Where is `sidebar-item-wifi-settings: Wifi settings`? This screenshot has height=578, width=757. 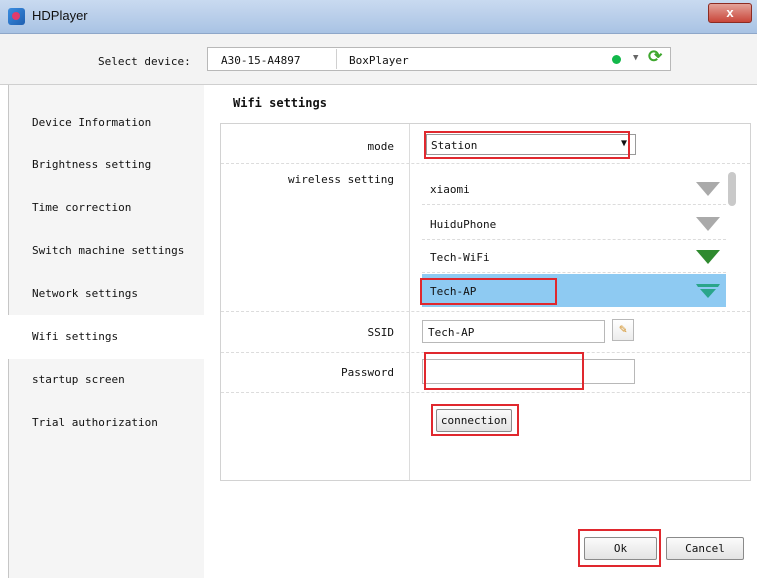 sidebar-item-wifi-settings: Wifi settings is located at coordinates (106, 337).